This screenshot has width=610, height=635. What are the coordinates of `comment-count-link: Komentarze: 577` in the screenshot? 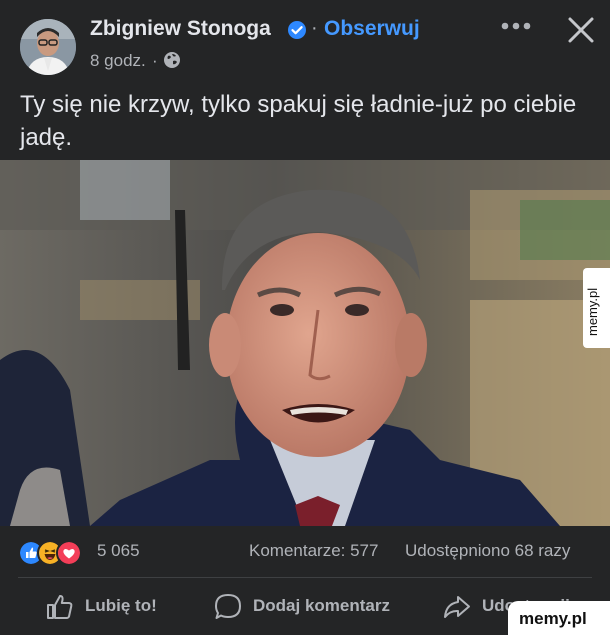 It's located at (313, 551).